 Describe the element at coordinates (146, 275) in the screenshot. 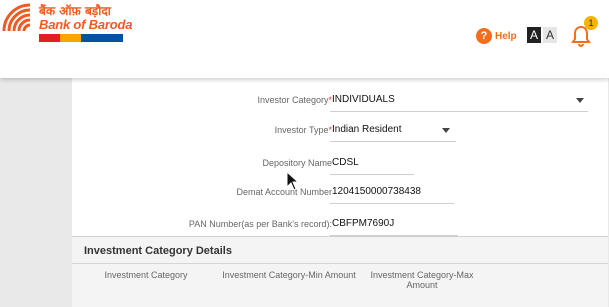

I see `column-header-category: Investment Category` at that location.